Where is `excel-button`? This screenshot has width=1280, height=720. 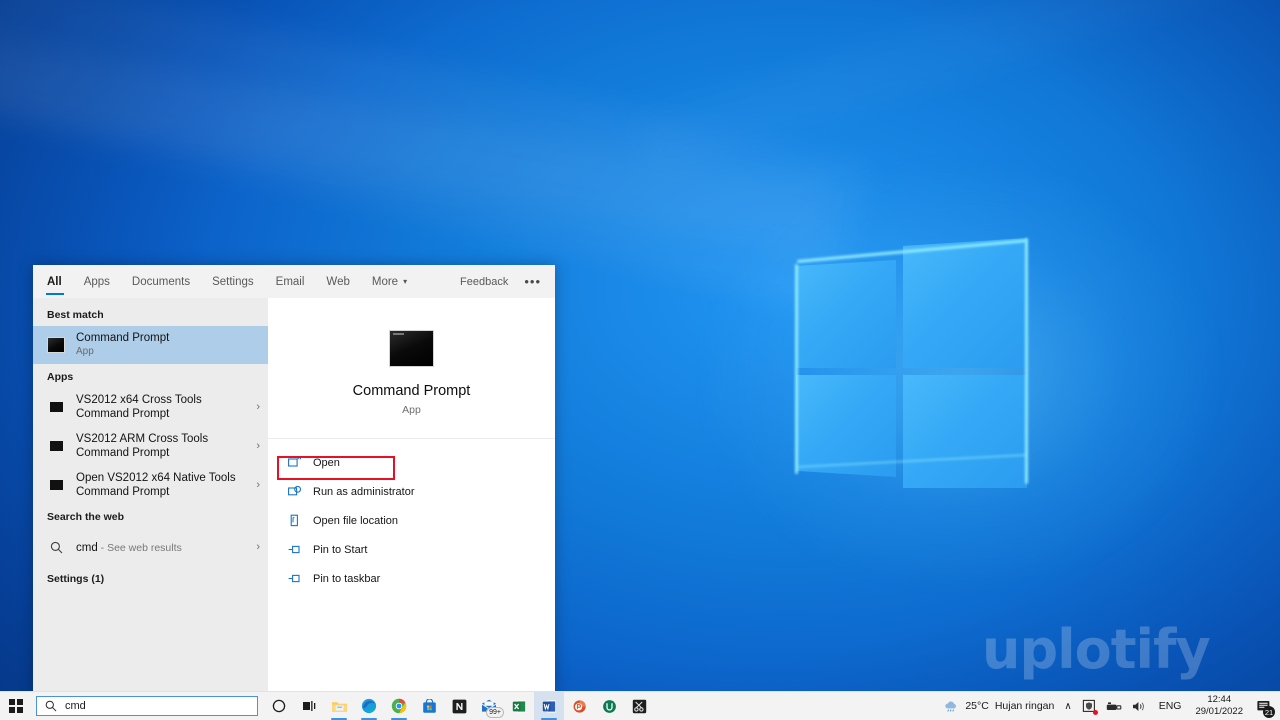 excel-button is located at coordinates (519, 706).